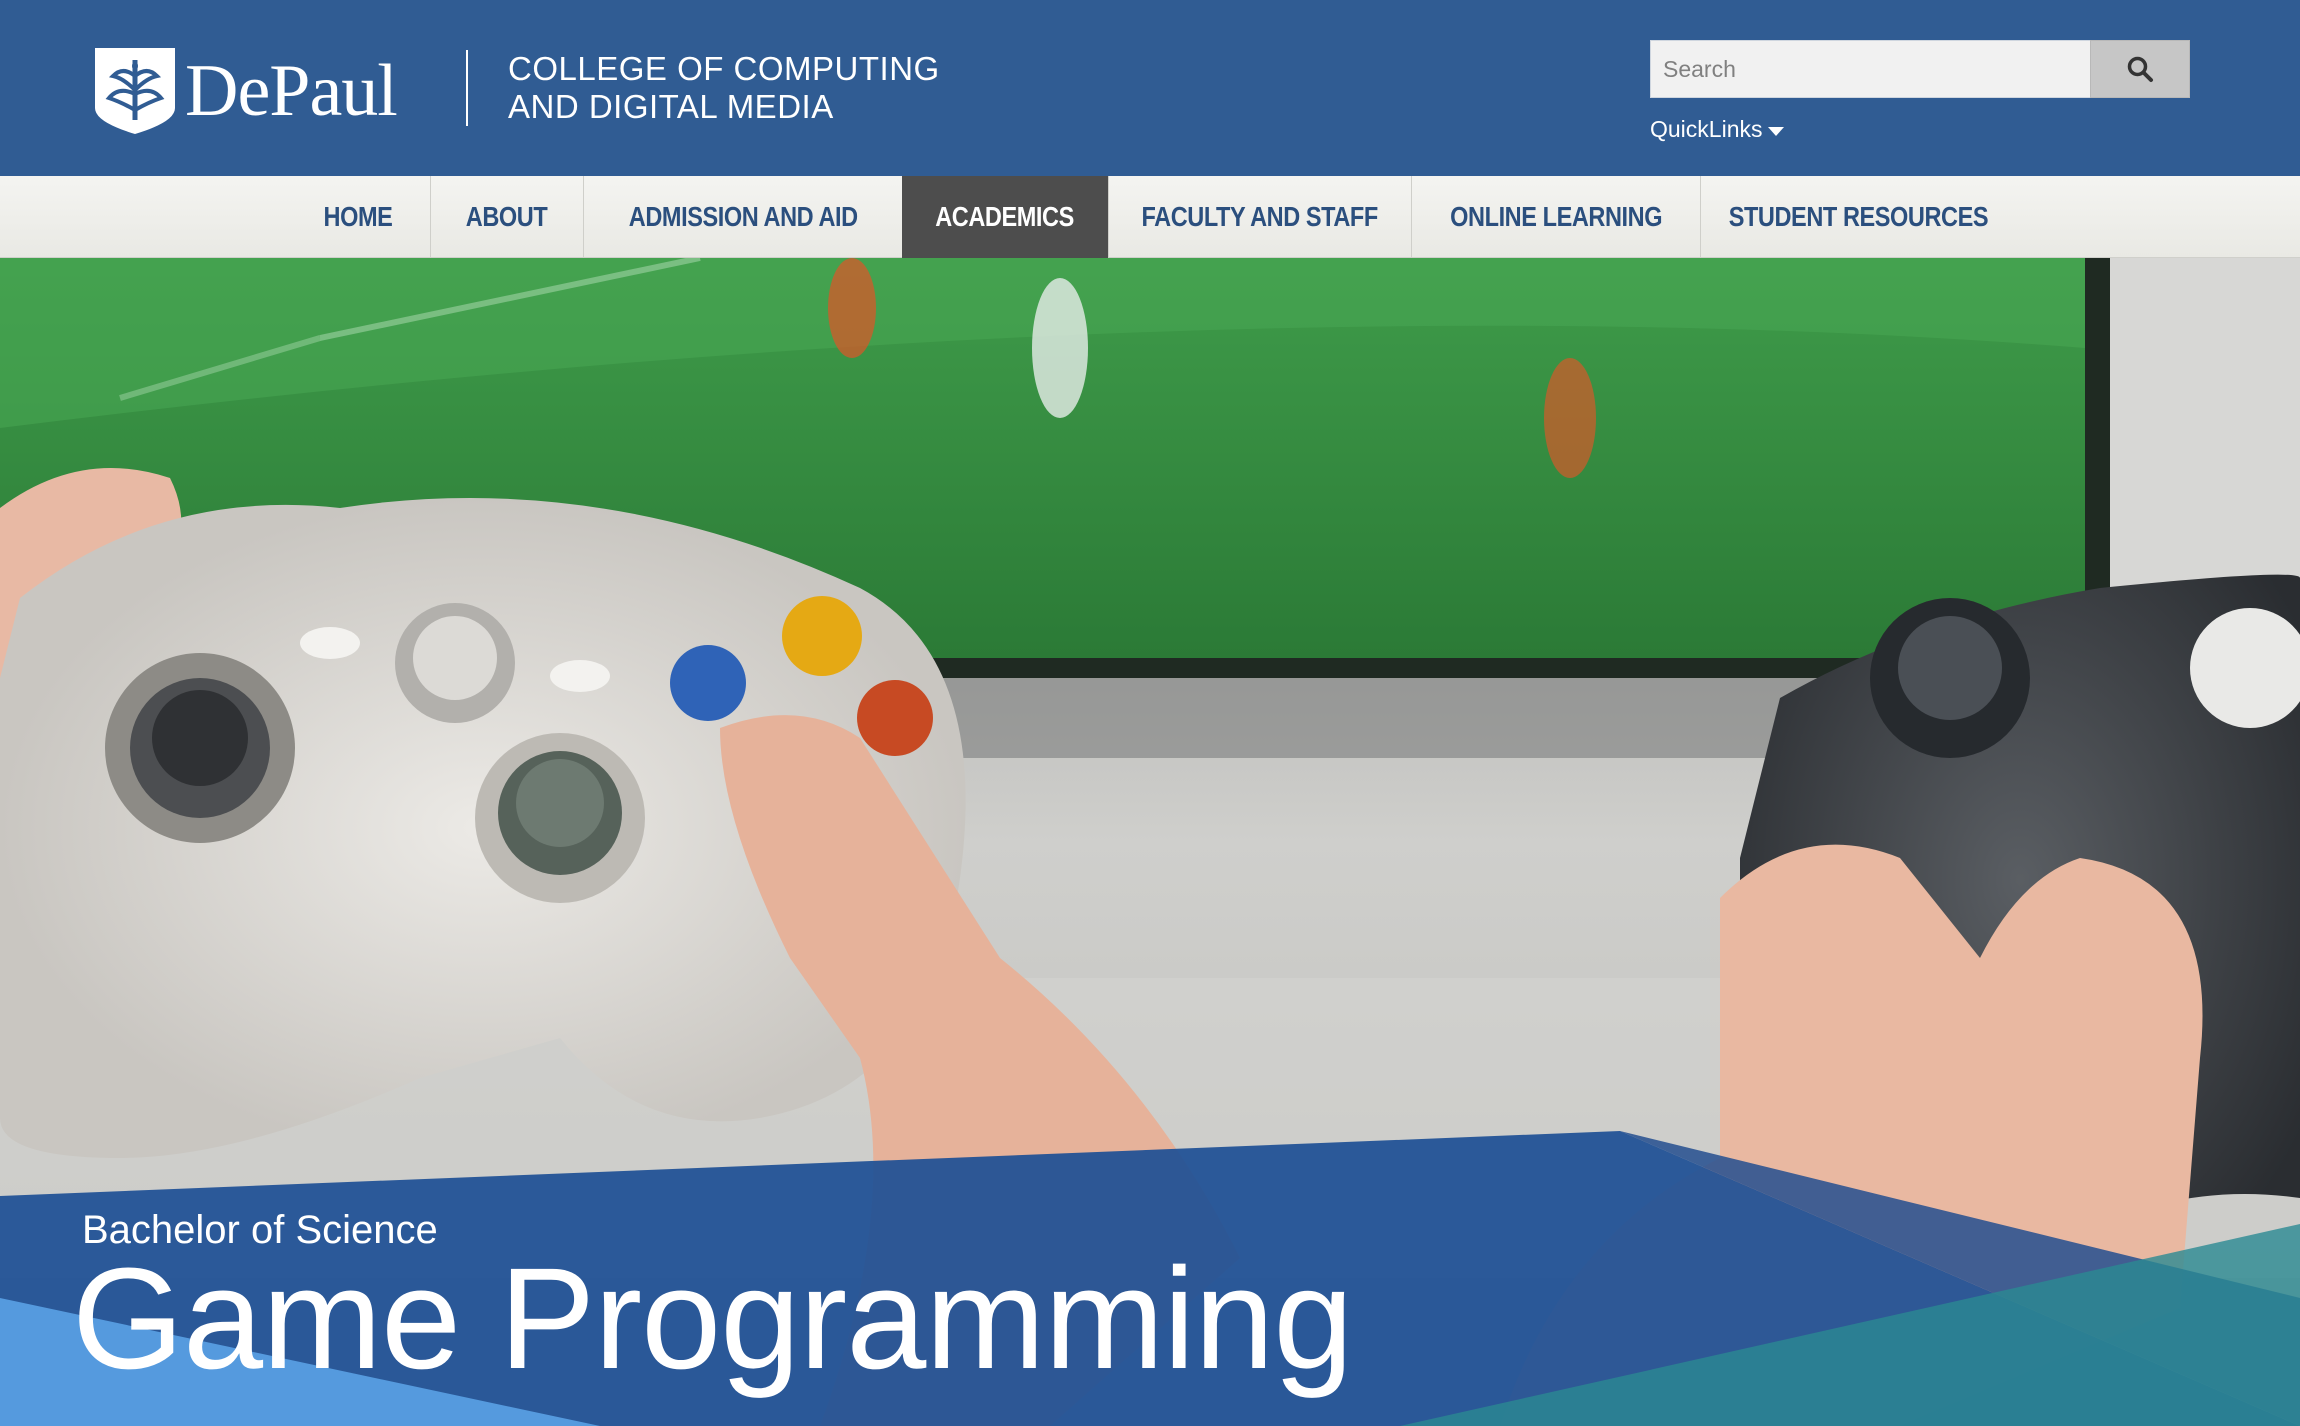  I want to click on nav-item-faculty-and-staff: FACULTY AND STAFF, so click(1259, 217).